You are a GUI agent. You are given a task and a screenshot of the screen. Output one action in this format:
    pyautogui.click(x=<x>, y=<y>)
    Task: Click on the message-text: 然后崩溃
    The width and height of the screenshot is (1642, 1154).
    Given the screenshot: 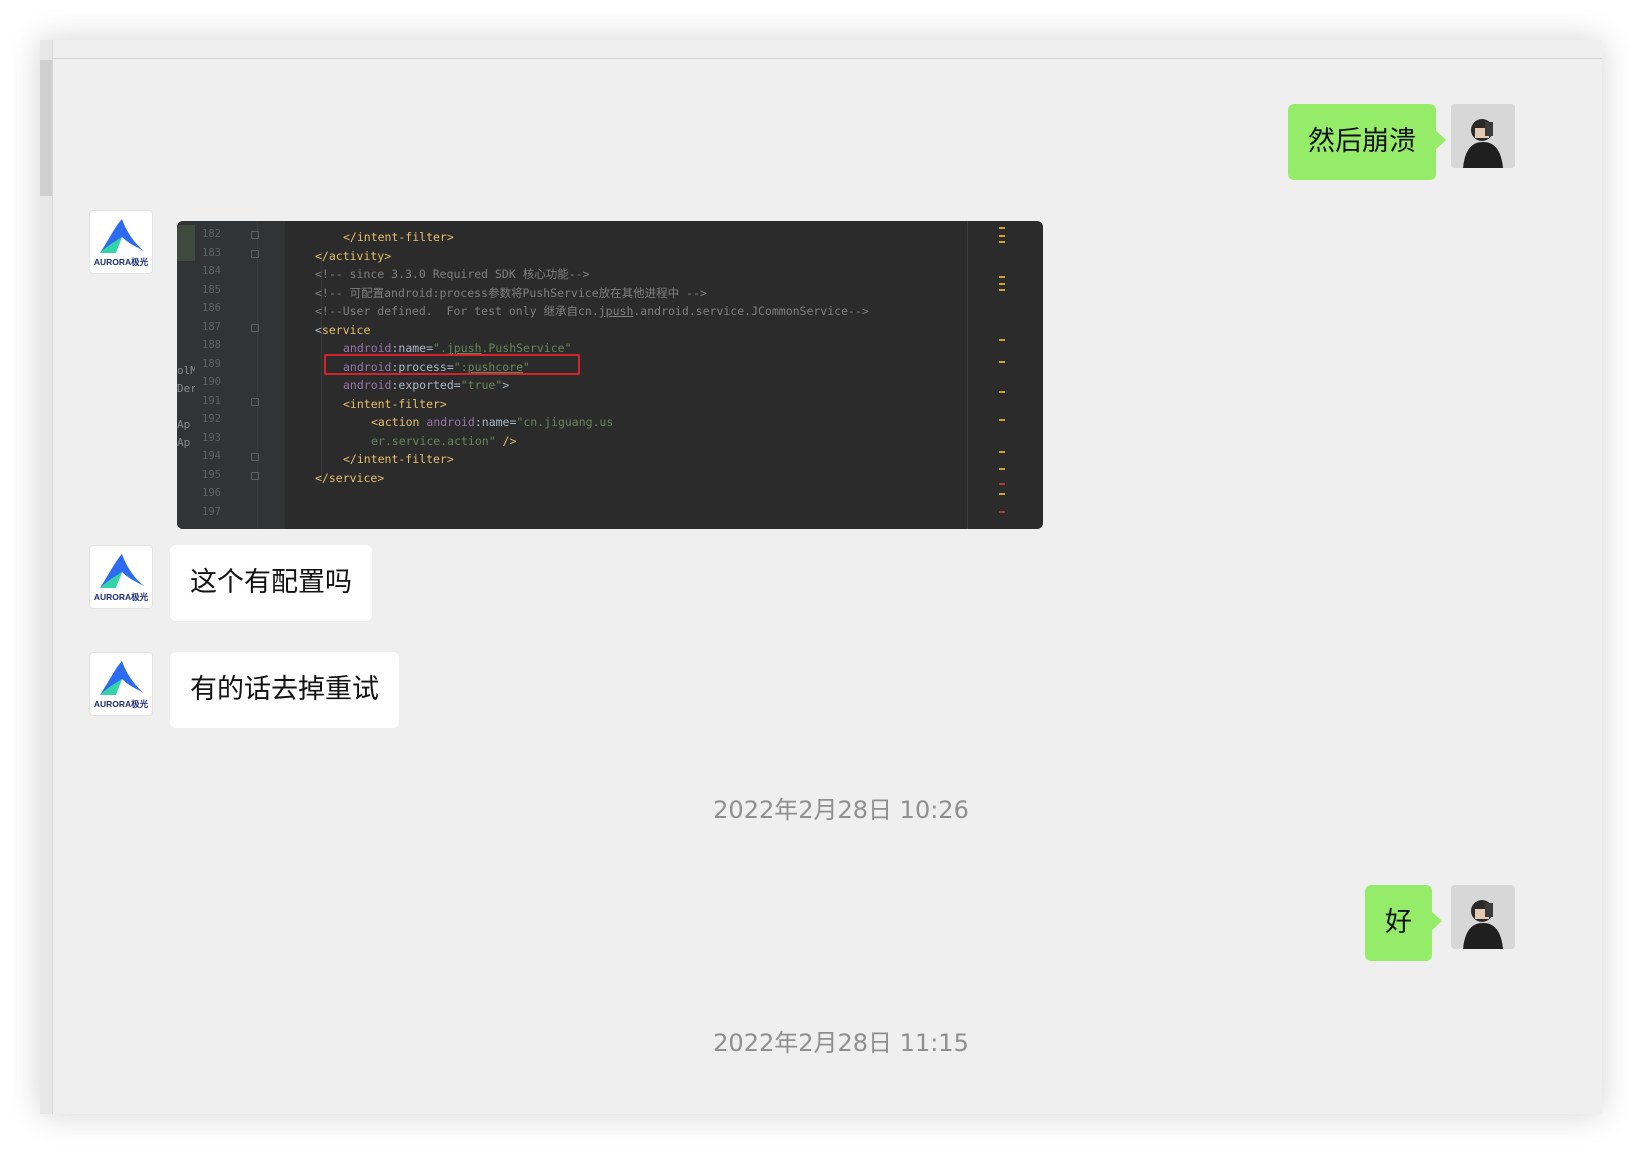 What is the action you would take?
    pyautogui.click(x=1362, y=141)
    